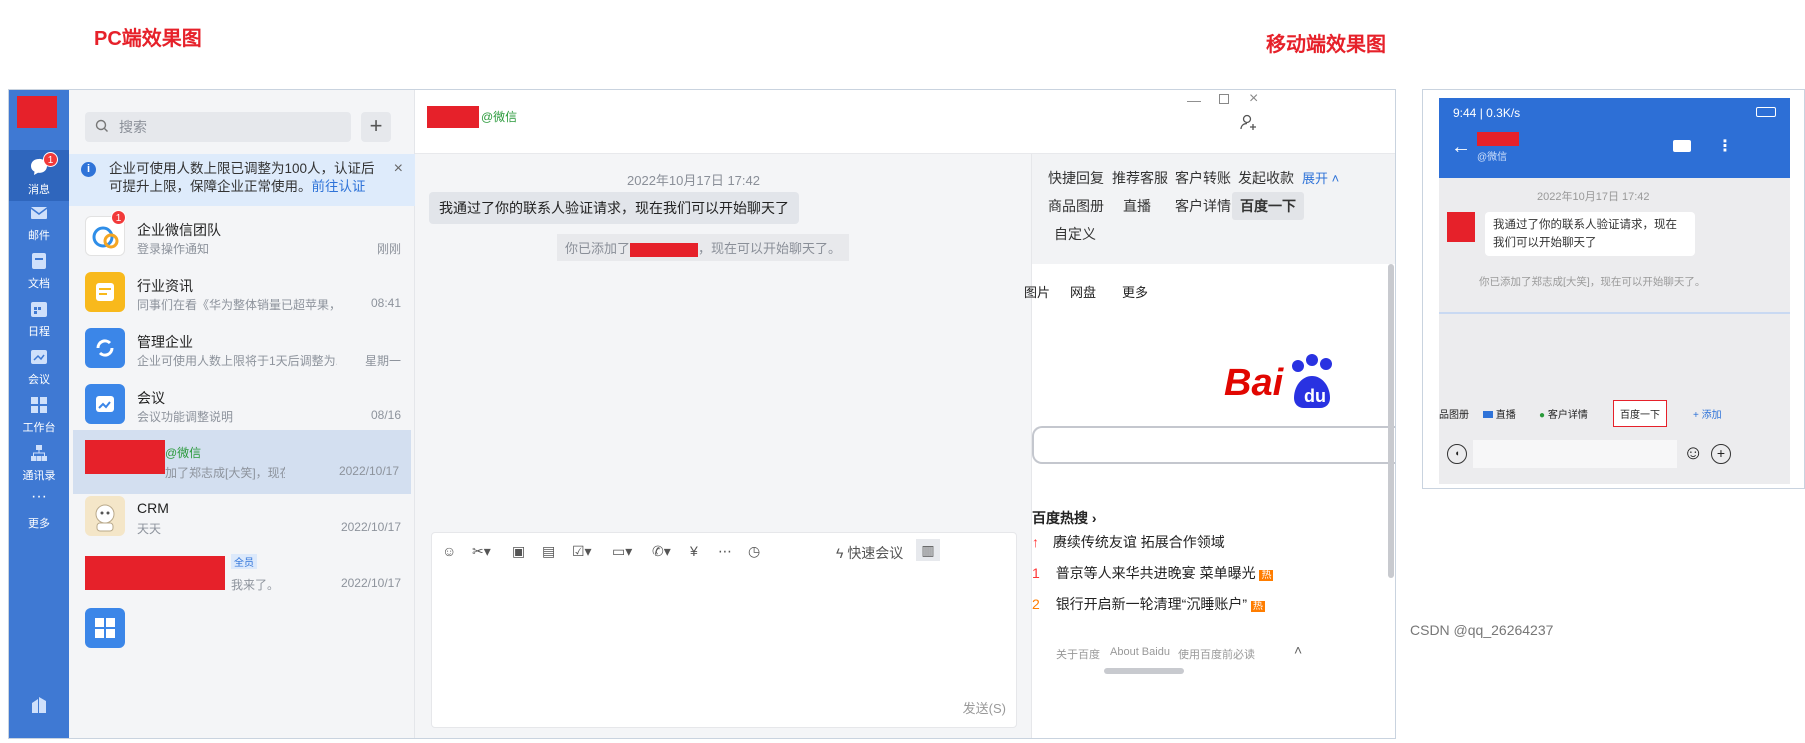  Describe the element at coordinates (1721, 454) in the screenshot. I see `mobile-plus-icon: +` at that location.